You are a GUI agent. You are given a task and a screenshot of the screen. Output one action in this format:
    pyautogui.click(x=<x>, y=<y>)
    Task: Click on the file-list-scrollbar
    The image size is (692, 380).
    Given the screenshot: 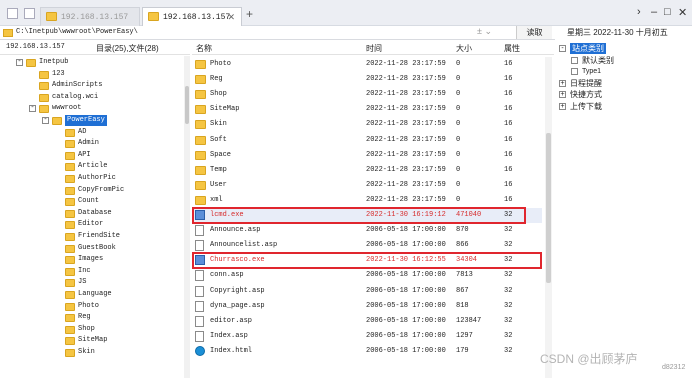 What is the action you would take?
    pyautogui.click(x=548, y=217)
    